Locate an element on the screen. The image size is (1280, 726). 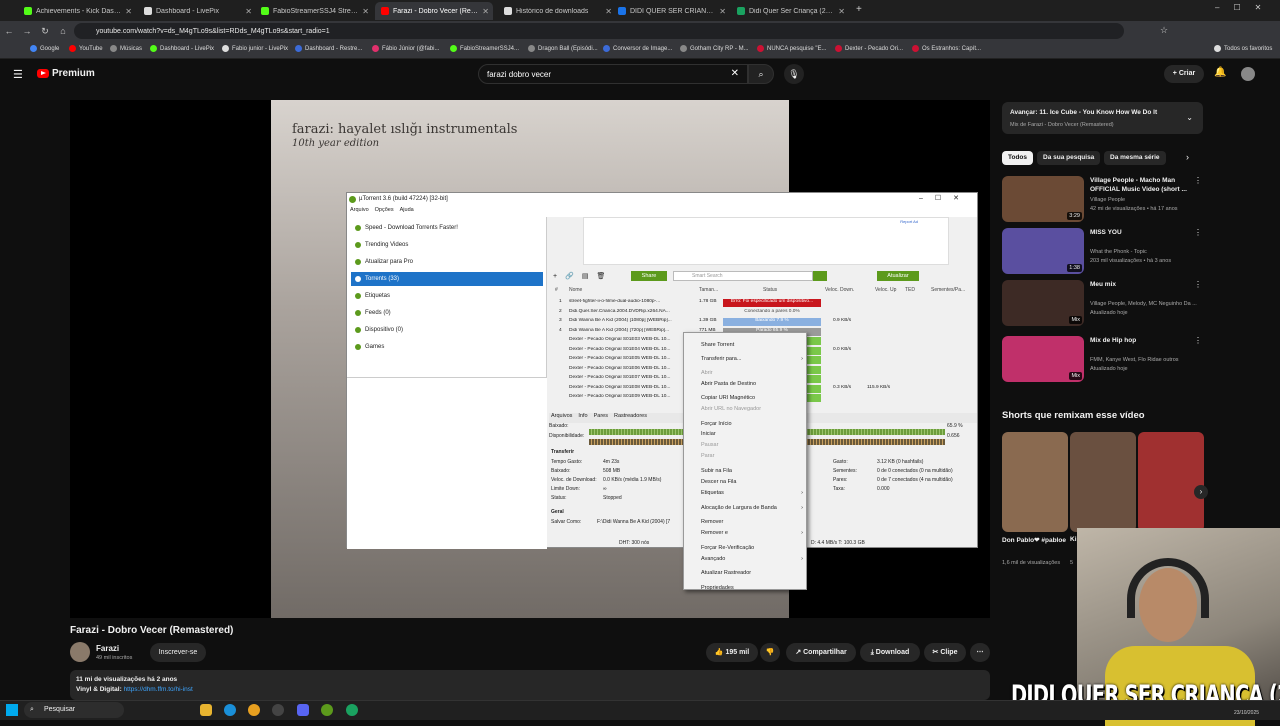
utorrent-nav-item: Feeds (0) is located at coordinates (447, 313).